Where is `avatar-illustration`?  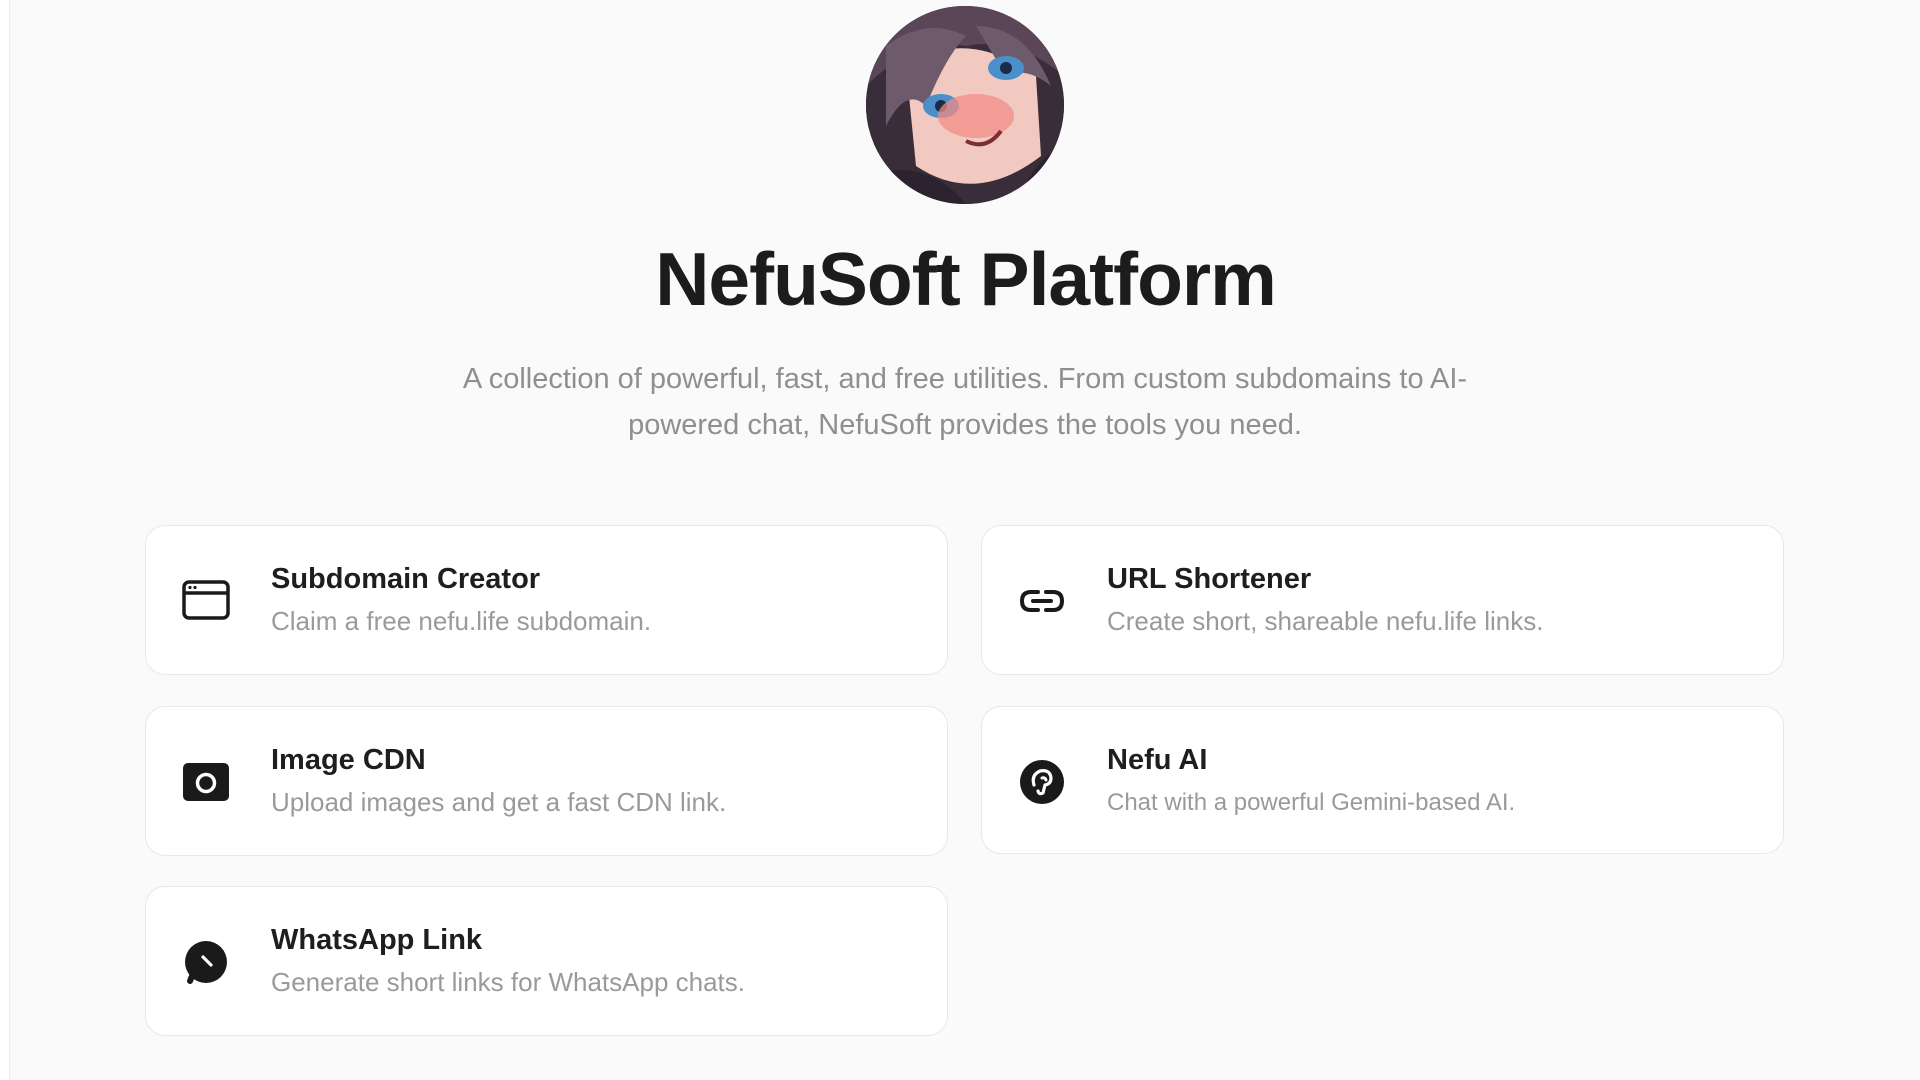
avatar-illustration is located at coordinates (965, 105).